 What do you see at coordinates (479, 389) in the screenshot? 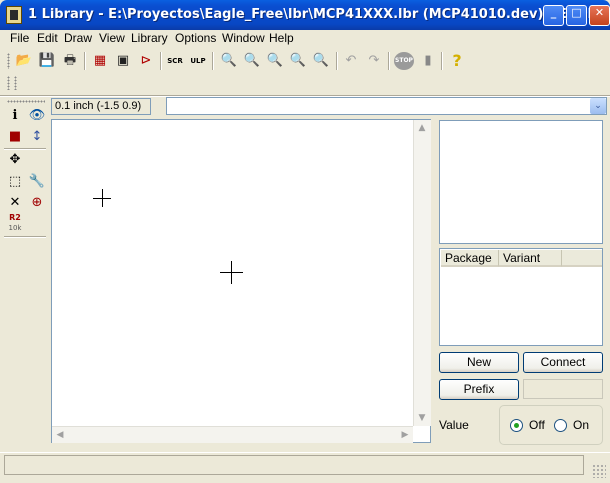
I see `prefix-button: Prefix` at bounding box center [479, 389].